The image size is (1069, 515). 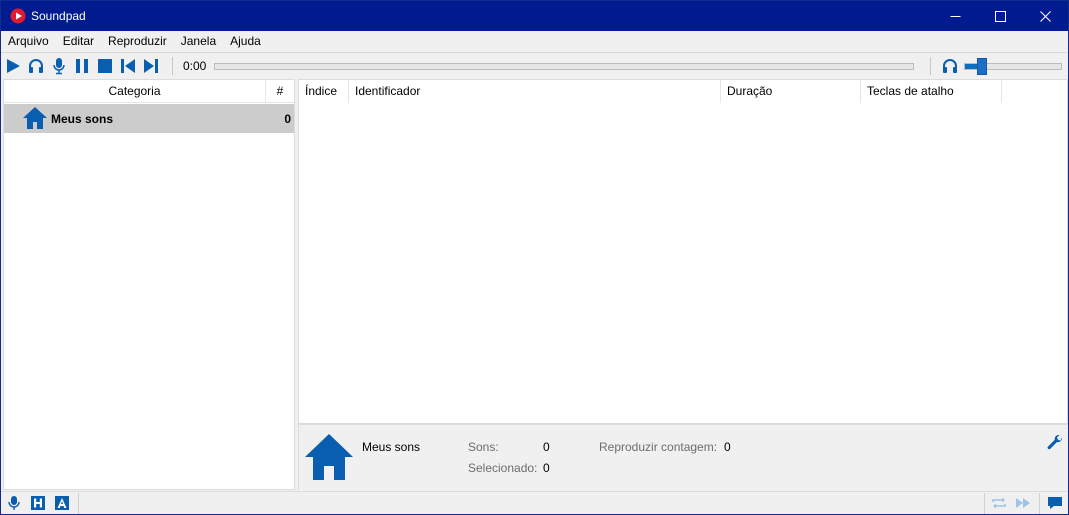 What do you see at coordinates (324, 91) in the screenshot?
I see `column-indice: Índice` at bounding box center [324, 91].